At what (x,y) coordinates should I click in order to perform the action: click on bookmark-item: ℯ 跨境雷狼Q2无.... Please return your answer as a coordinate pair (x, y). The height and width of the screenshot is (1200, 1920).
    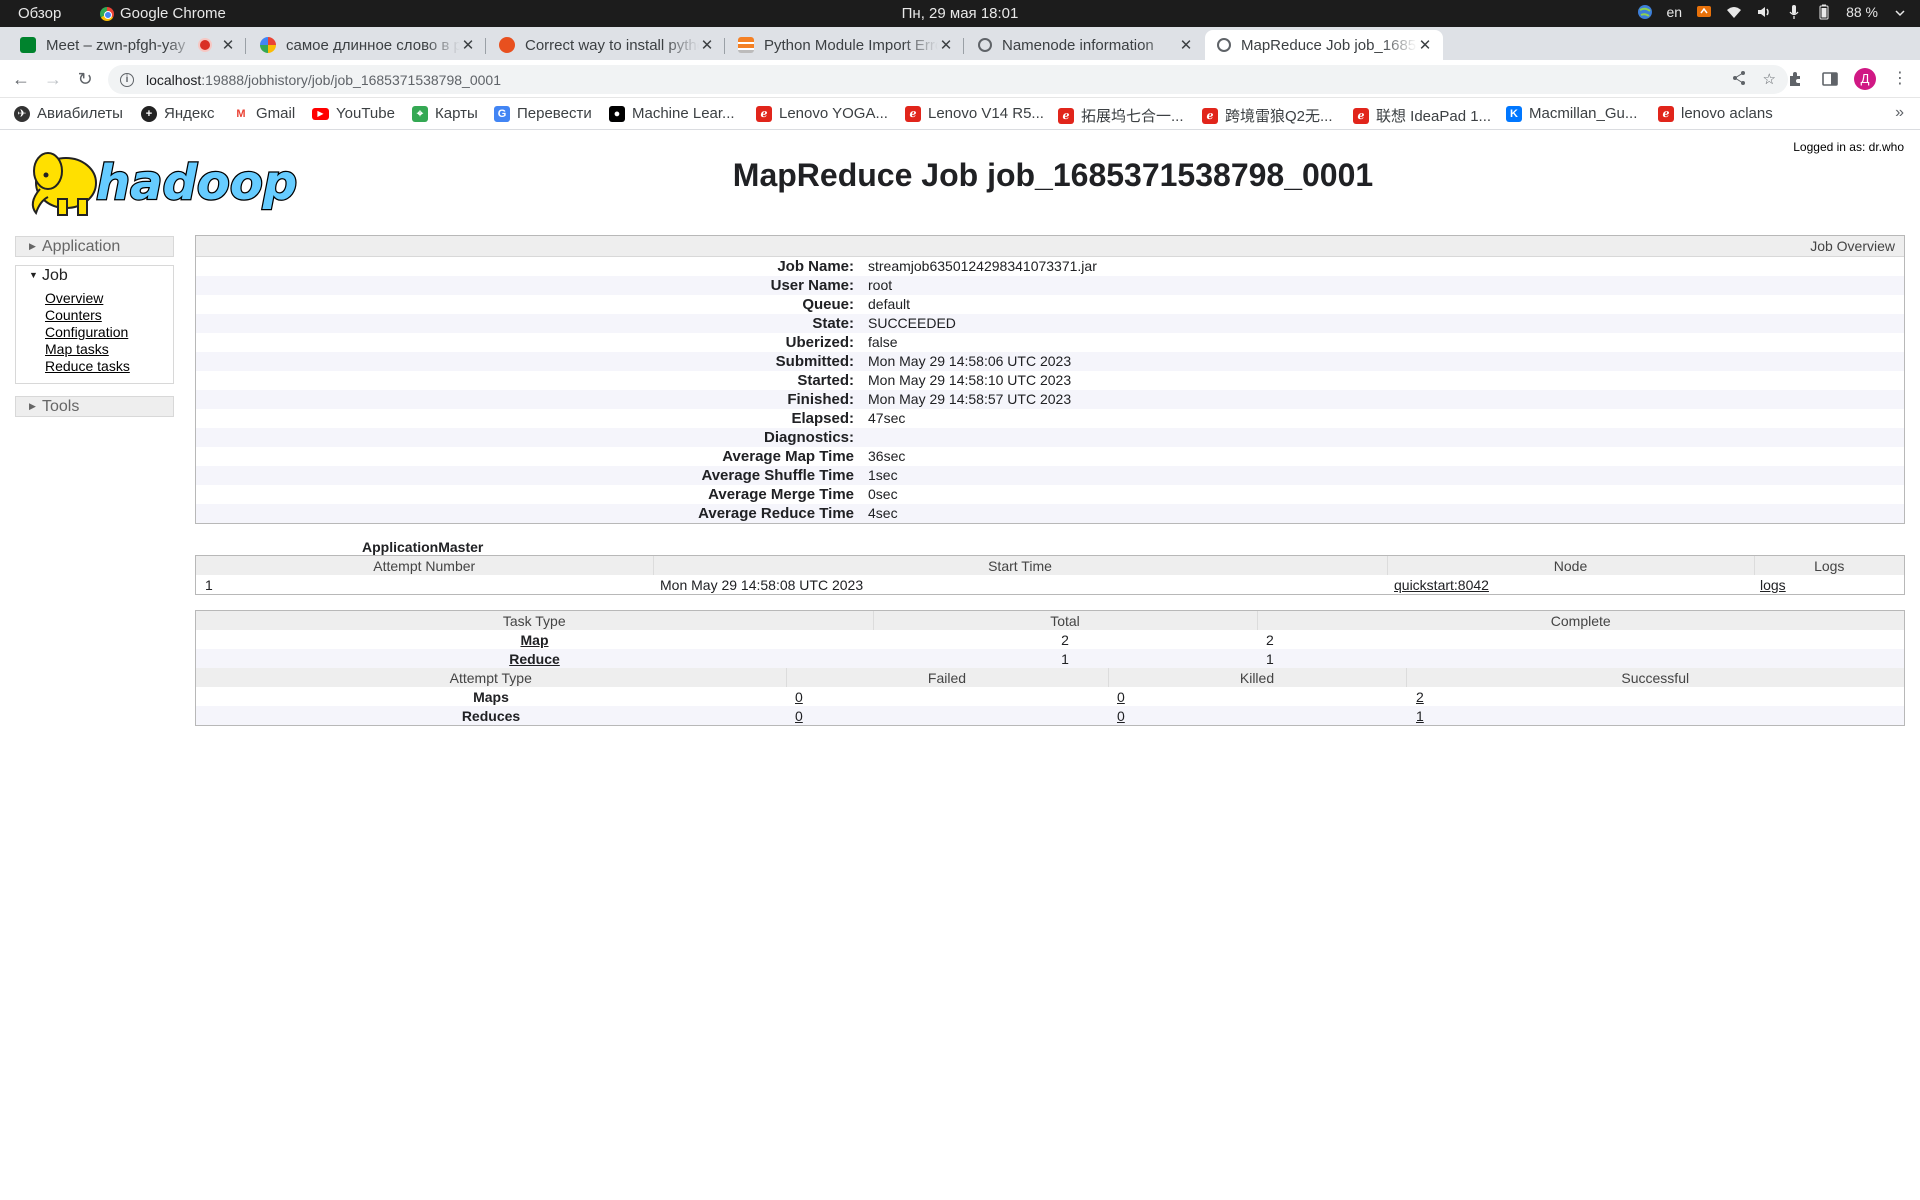
    Looking at the image, I should click on (1267, 115).